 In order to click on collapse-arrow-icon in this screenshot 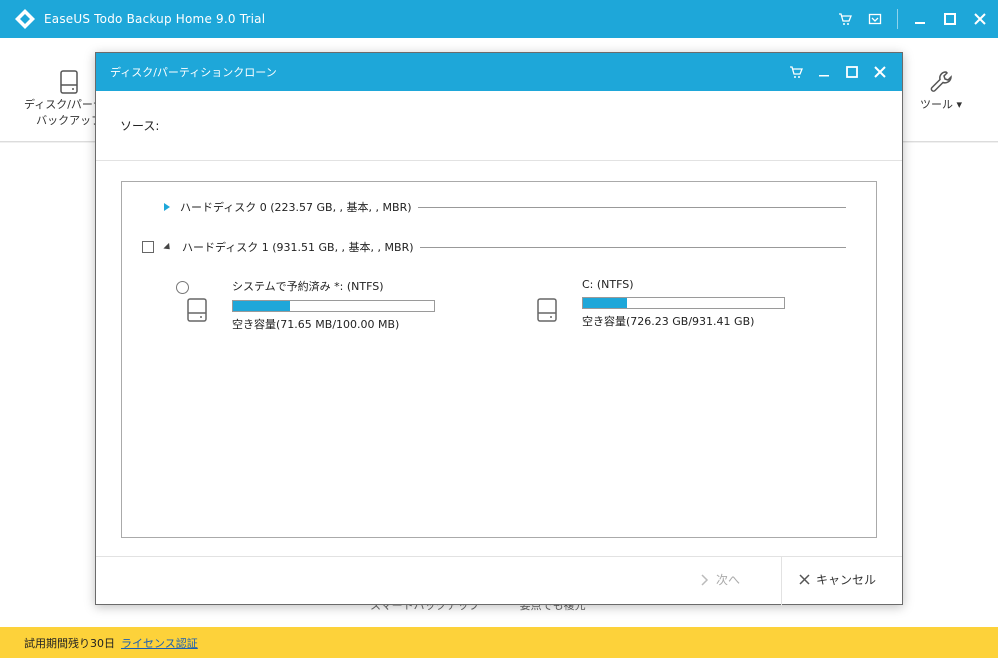, I will do `click(168, 247)`.